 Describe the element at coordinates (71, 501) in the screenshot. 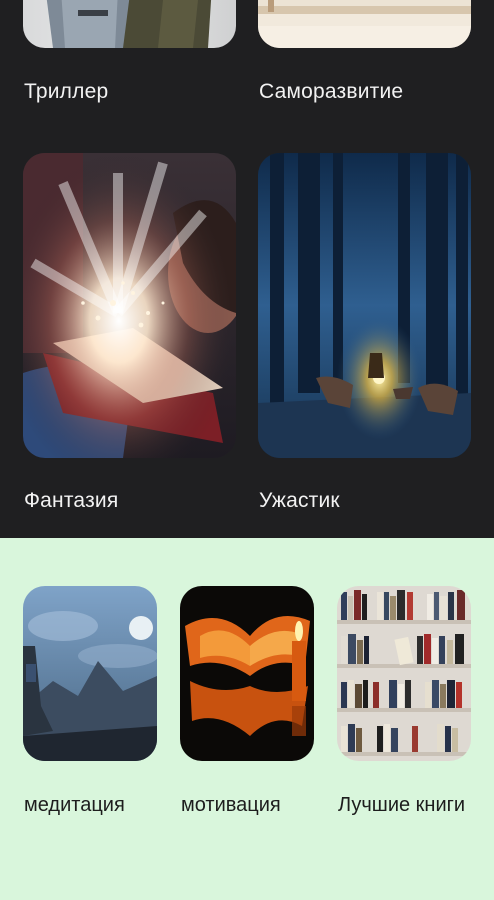

I see `category-label-fantasy: Фантазия` at that location.